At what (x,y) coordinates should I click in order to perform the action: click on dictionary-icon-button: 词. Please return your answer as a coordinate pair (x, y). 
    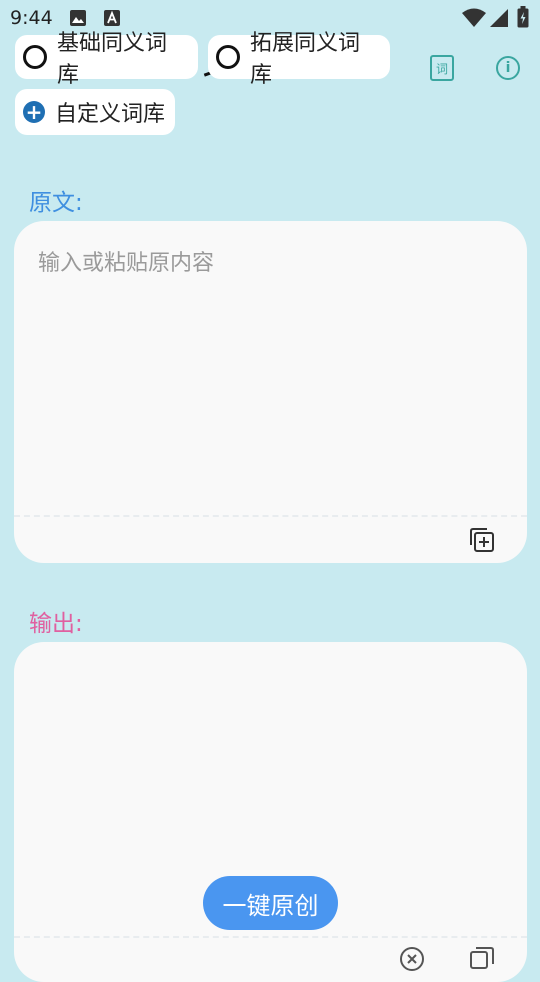
    Looking at the image, I should click on (442, 68).